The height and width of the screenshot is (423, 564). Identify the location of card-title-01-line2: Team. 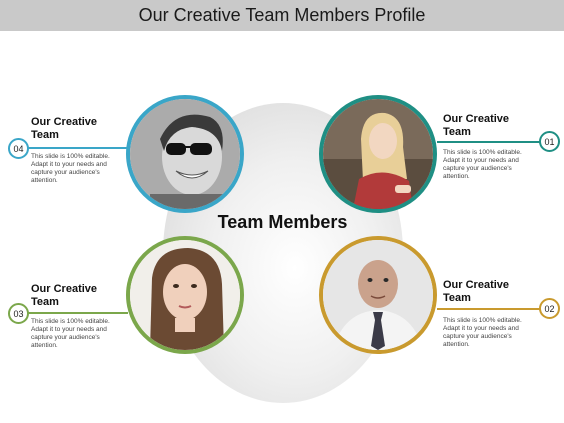
(457, 131).